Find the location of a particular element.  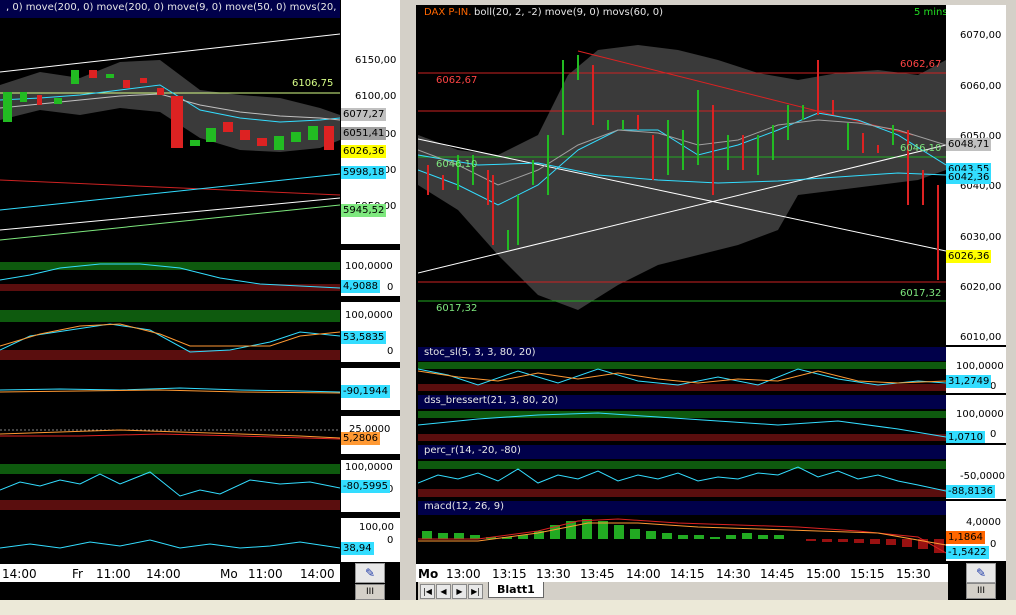

right-price-tick: 6060,00 is located at coordinates (981, 86).